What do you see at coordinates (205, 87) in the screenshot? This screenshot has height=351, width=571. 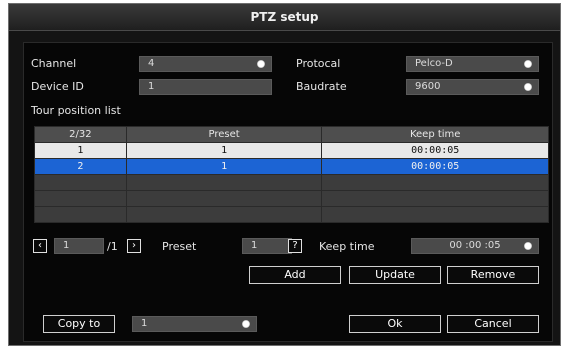 I see `device-id-input: 1` at bounding box center [205, 87].